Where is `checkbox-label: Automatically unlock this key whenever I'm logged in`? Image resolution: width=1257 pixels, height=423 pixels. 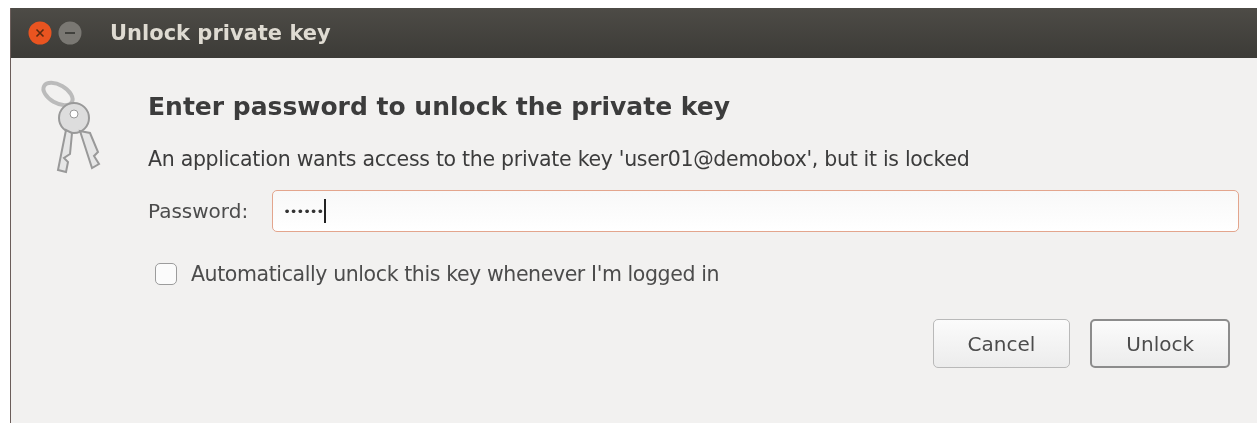
checkbox-label: Automatically unlock this key whenever I'm logged in is located at coordinates (455, 274).